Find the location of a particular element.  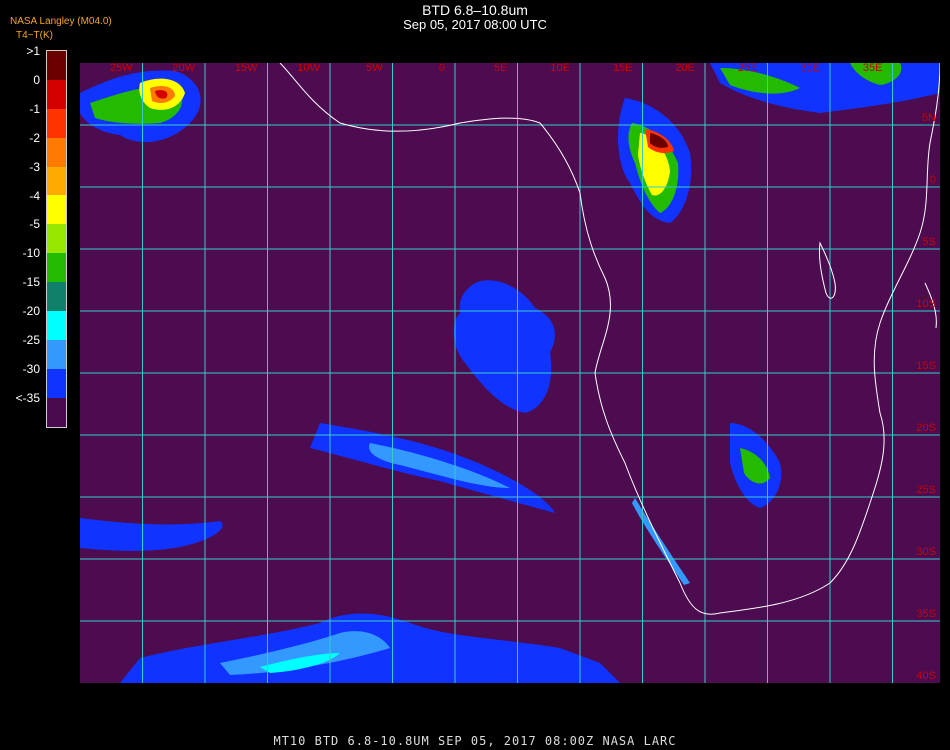

lat-label: 5N is located at coordinates (929, 118).